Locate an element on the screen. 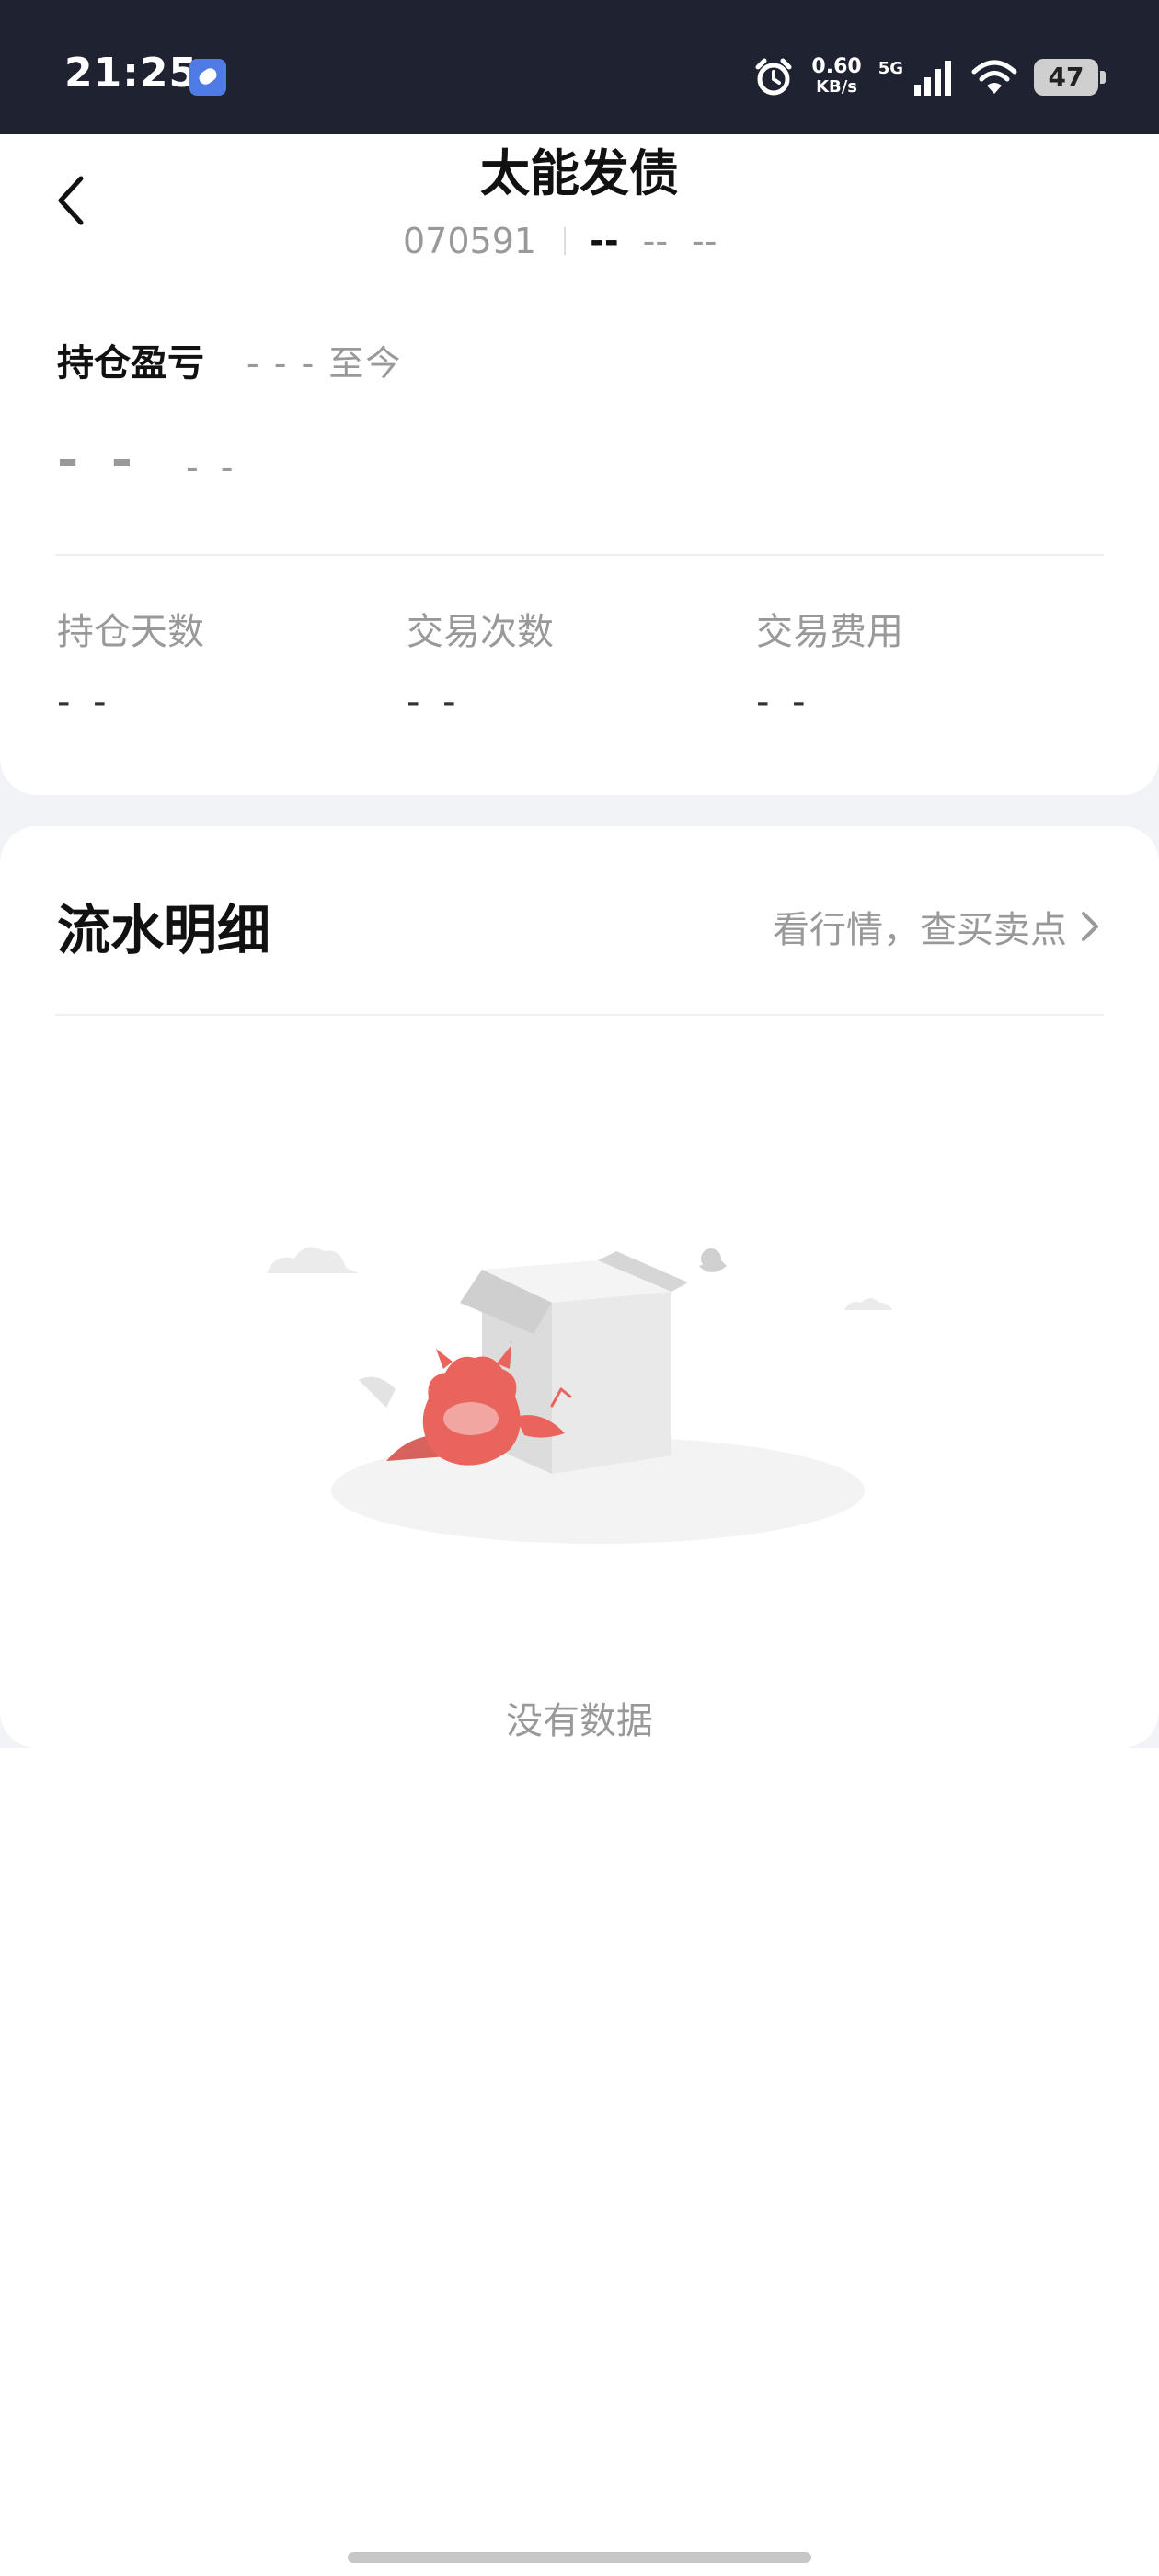  stat-label: 交易次数 is located at coordinates (480, 632).